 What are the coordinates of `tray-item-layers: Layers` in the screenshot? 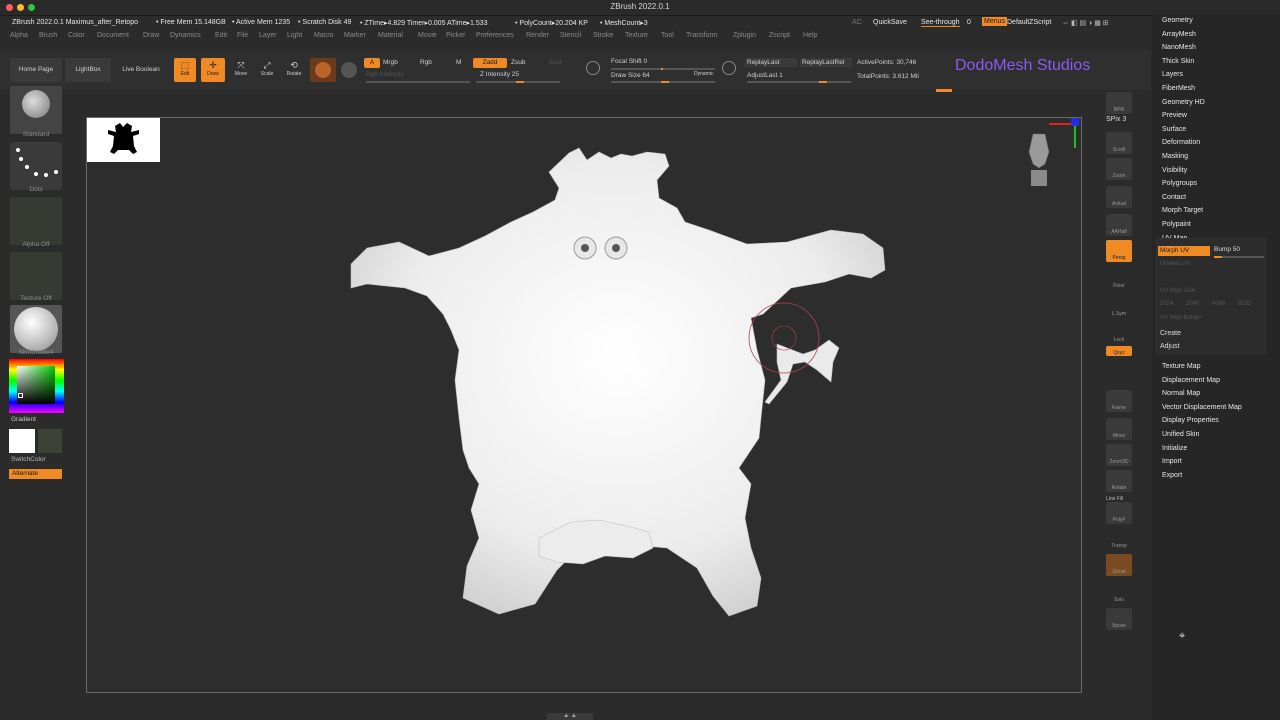 It's located at (1172, 74).